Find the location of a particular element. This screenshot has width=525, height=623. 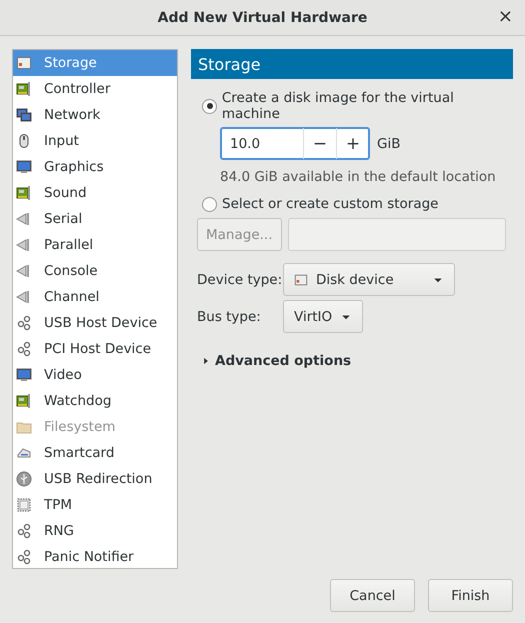

field-label: Bus type: is located at coordinates (229, 316).